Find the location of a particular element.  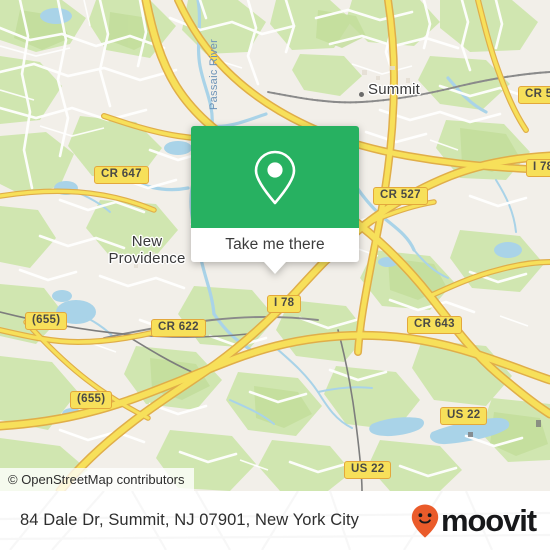

location-callout-card: Take me there is located at coordinates (275, 200).